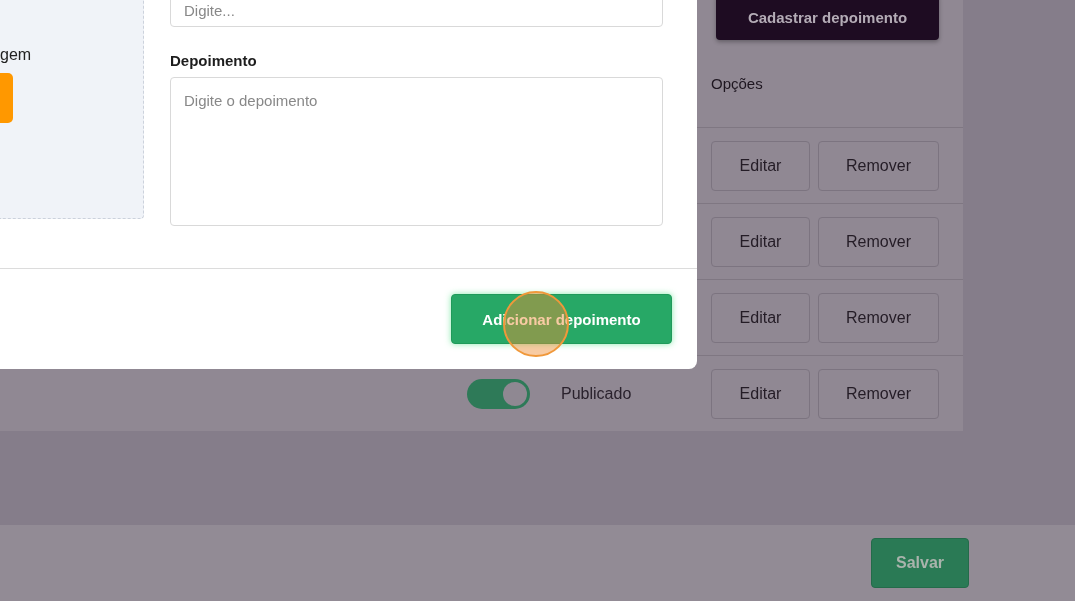  I want to click on register-button: Cadastrar depoimento, so click(827, 20).